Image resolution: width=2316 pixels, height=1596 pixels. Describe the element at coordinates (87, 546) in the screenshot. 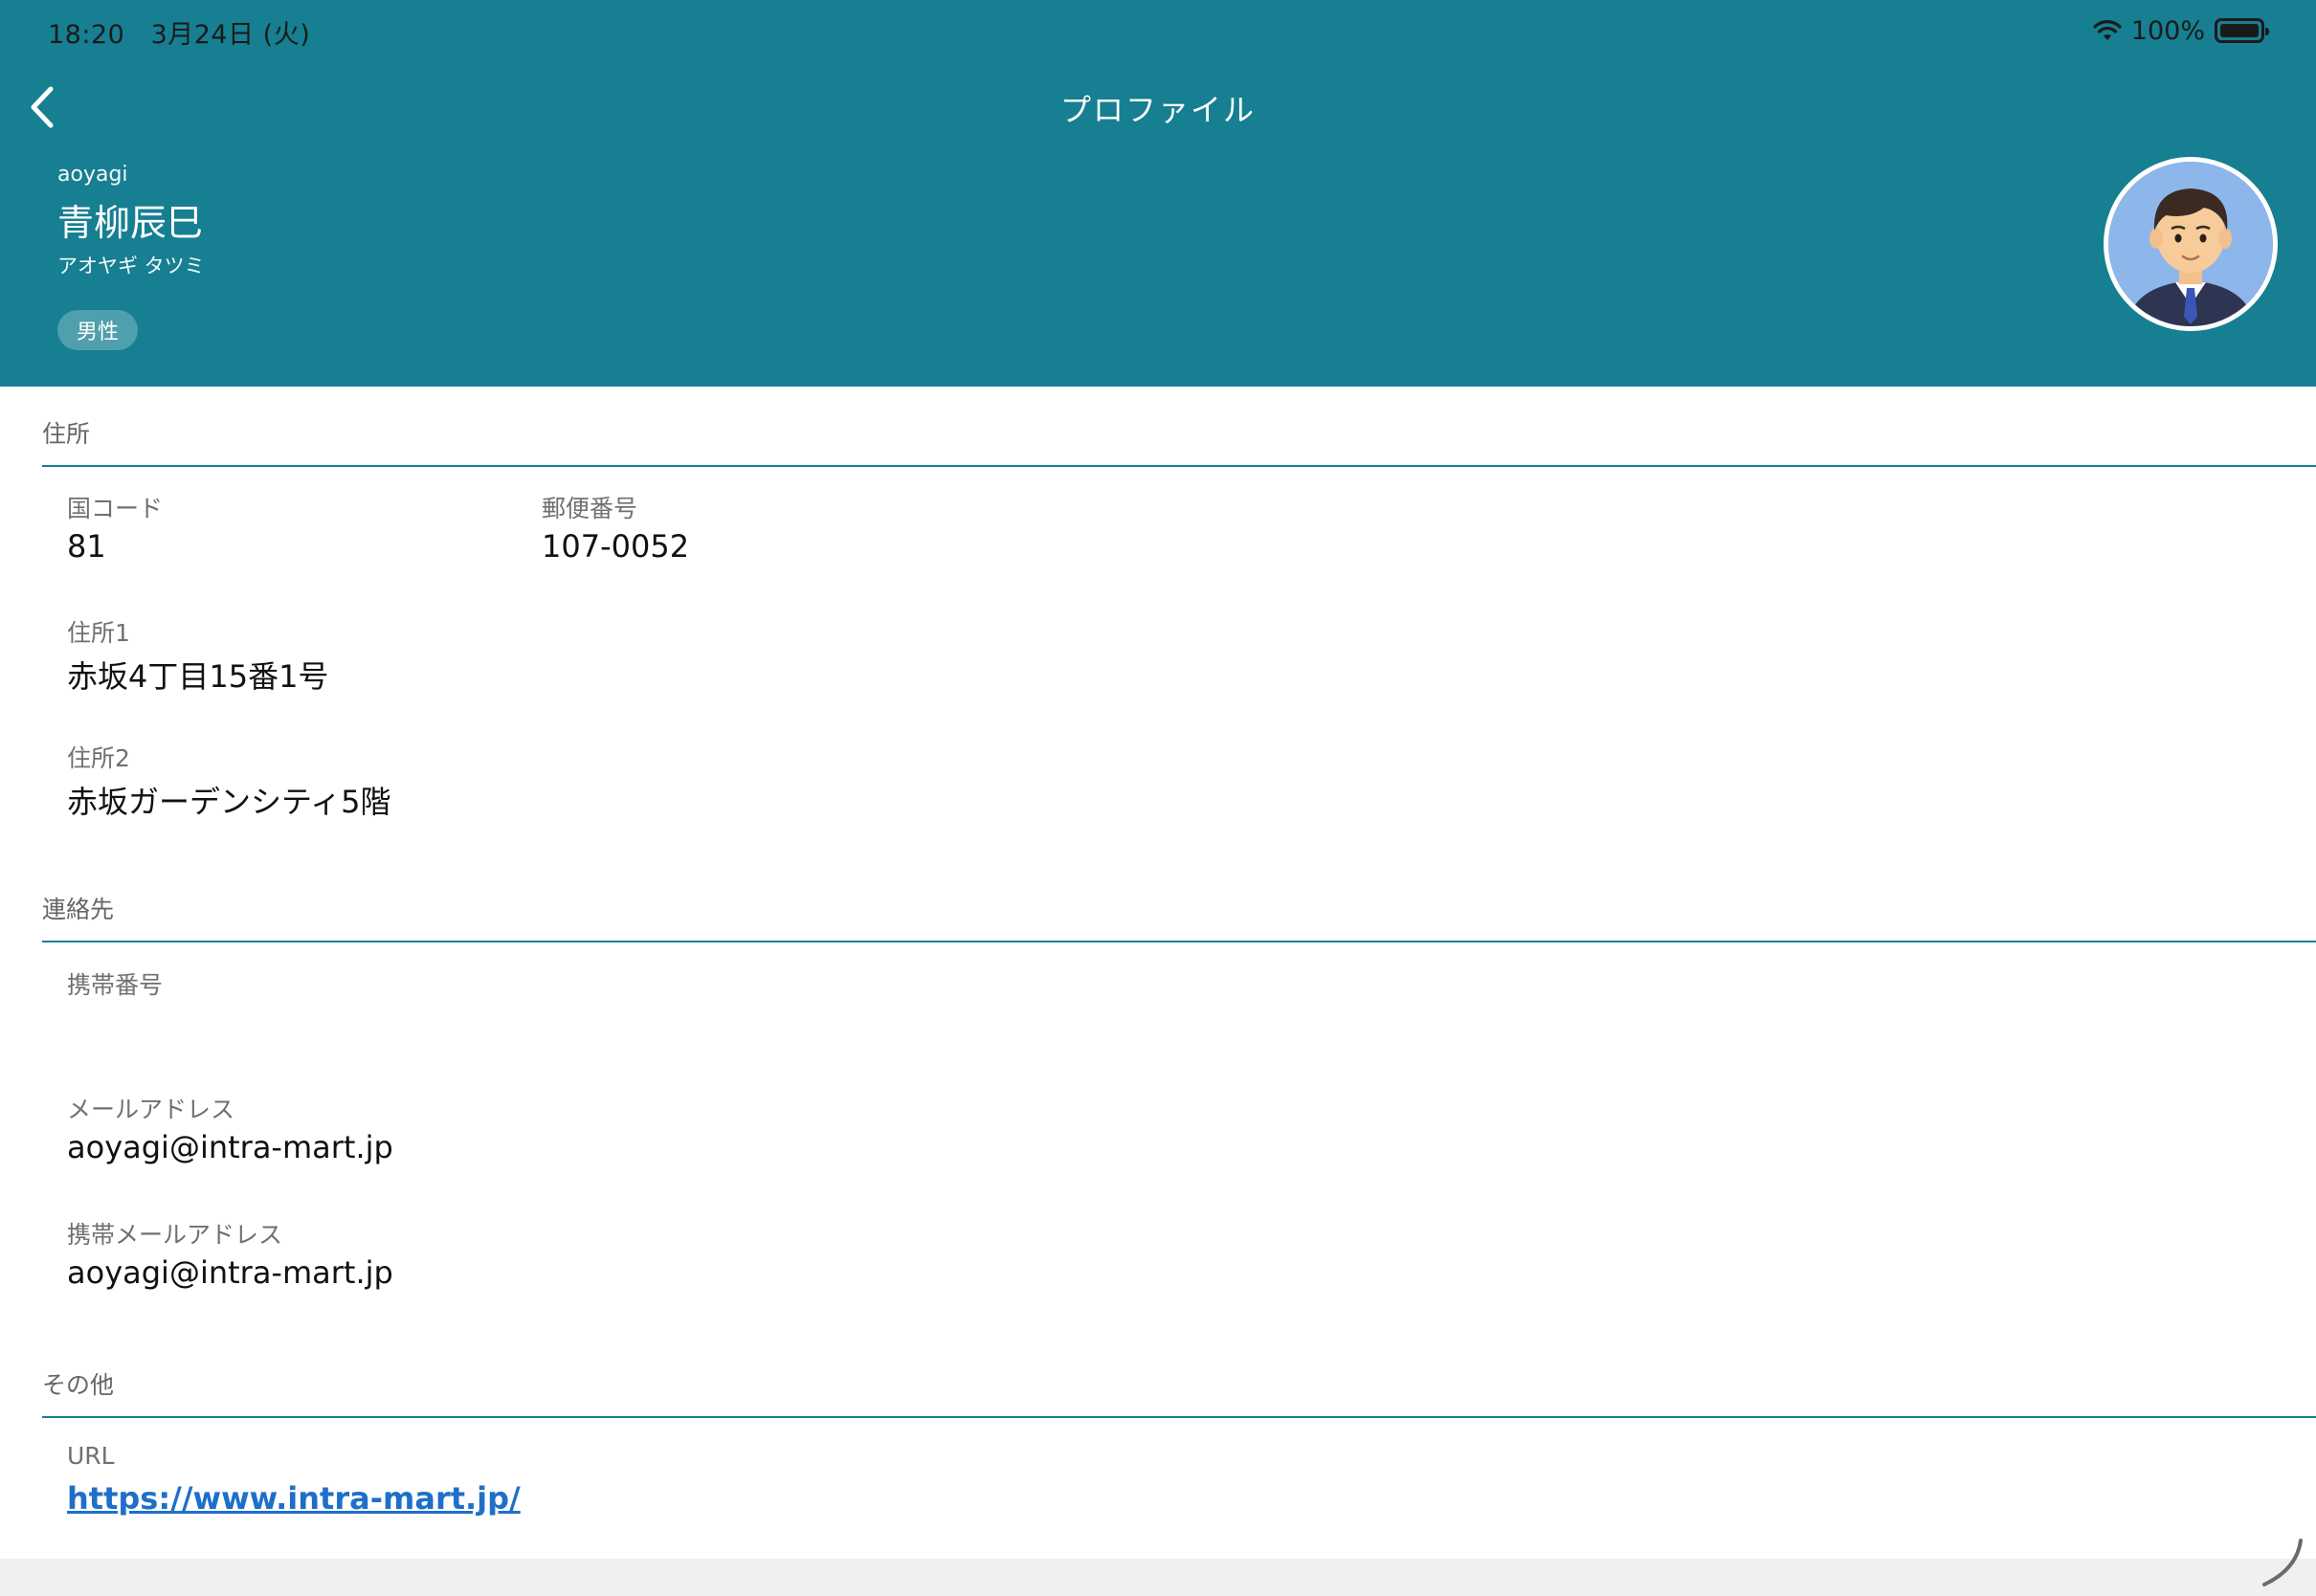

I see `country-code-value: 81` at that location.